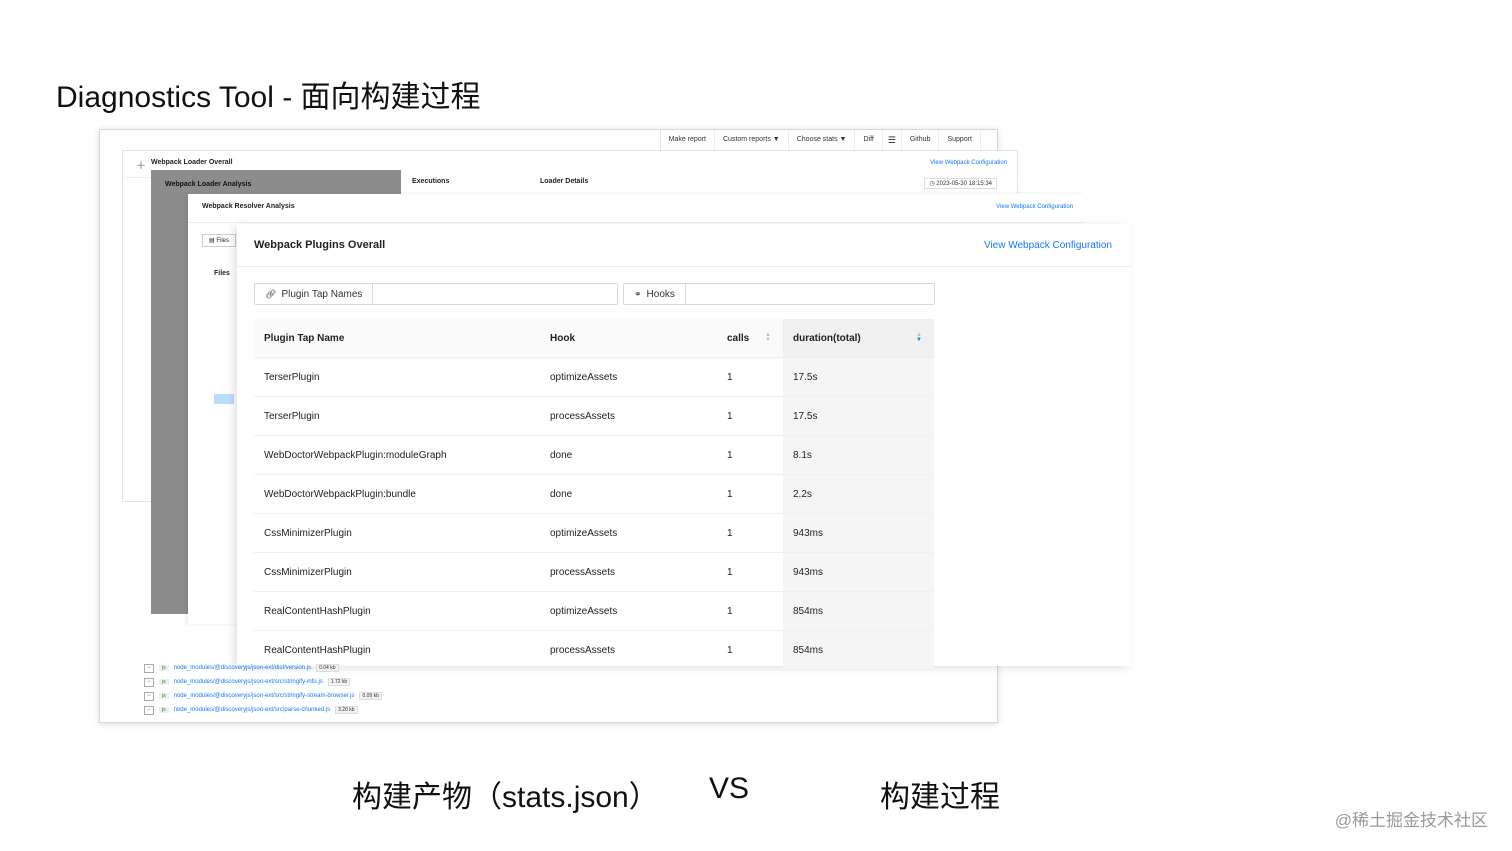  I want to click on timestamp-text: 2023-05-30 18:15:34, so click(964, 184).